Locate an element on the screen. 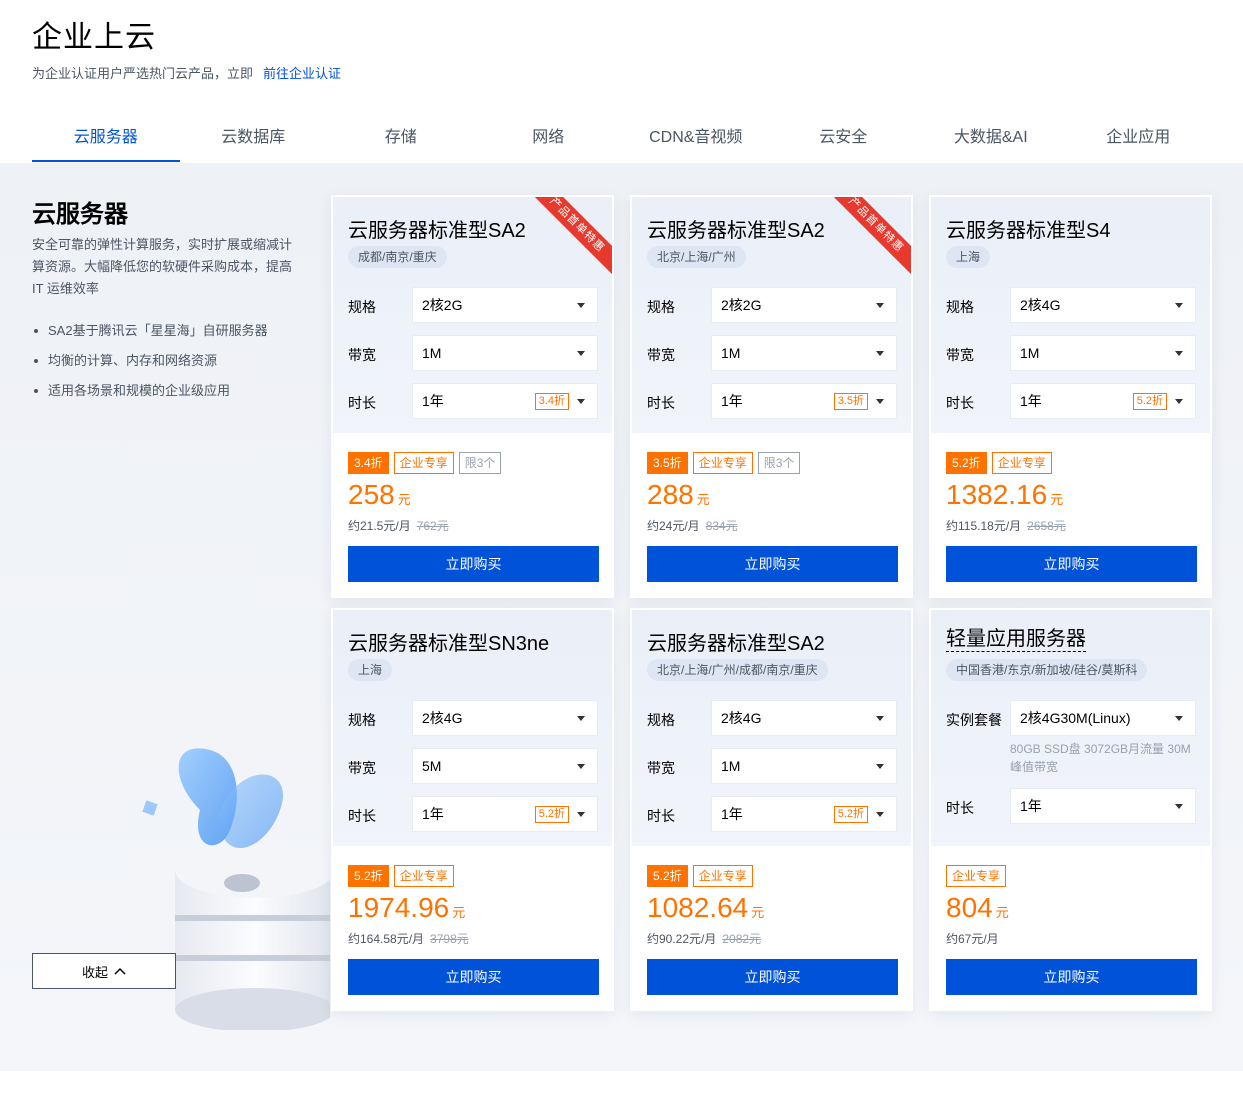  duration-select: 1年 is located at coordinates (1103, 806).